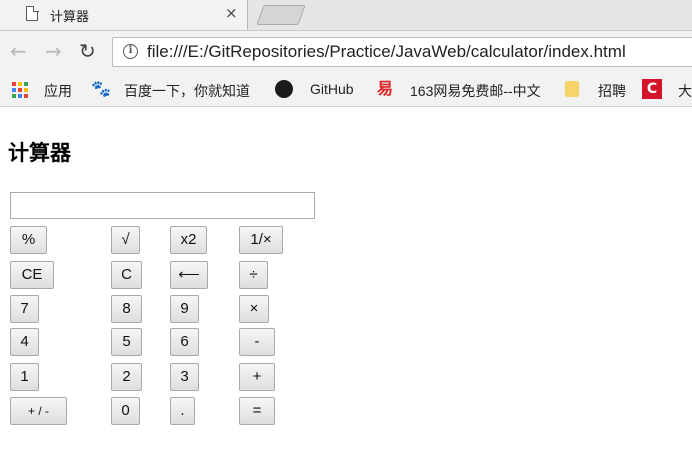 The width and height of the screenshot is (692, 452). Describe the element at coordinates (184, 309) in the screenshot. I see `digit-9-button: 9` at that location.